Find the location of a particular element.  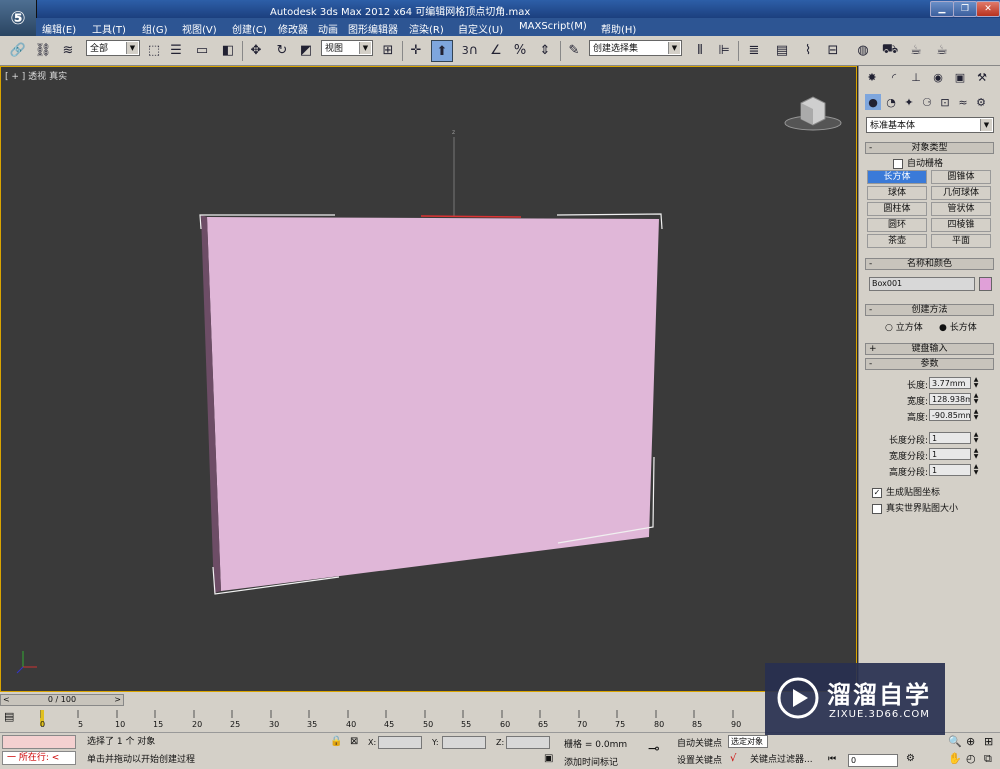

menu-edit: 编辑(E) is located at coordinates (59, 28).